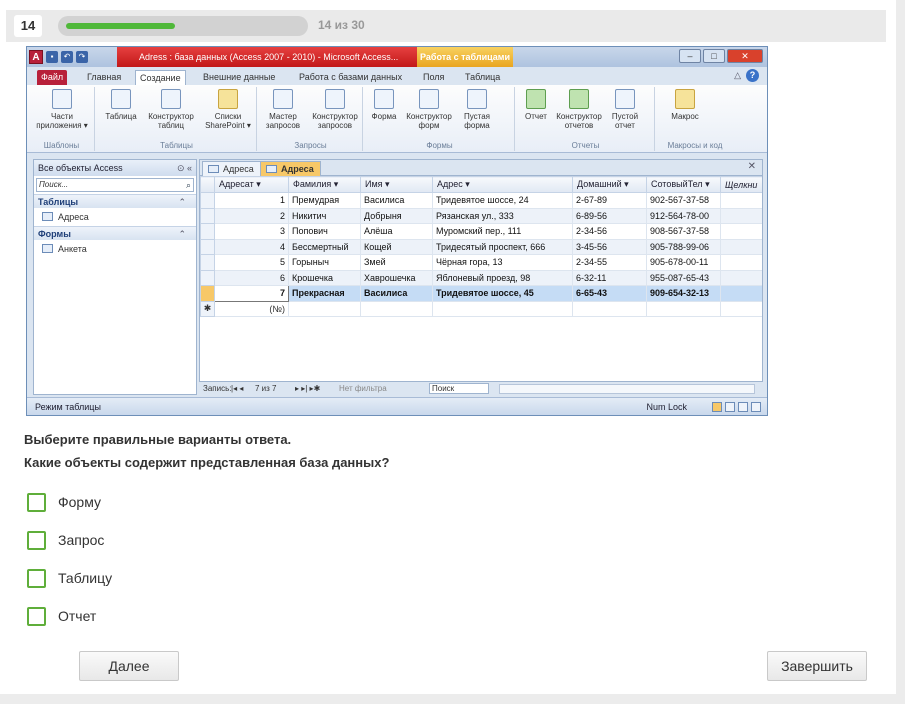 Image resolution: width=905 pixels, height=704 pixels. Describe the element at coordinates (237, 388) in the screenshot. I see `first-record-icon: |◂ ◂` at that location.